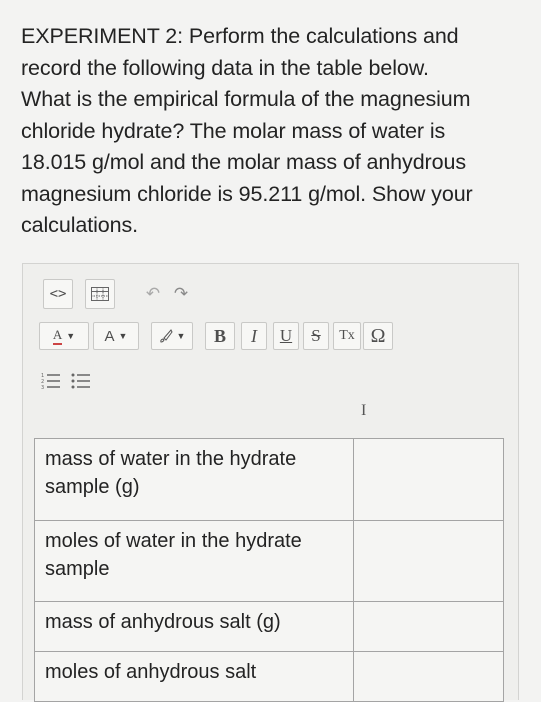 The height and width of the screenshot is (702, 541). I want to click on table-row: moles of anhydrous salt, so click(269, 676).